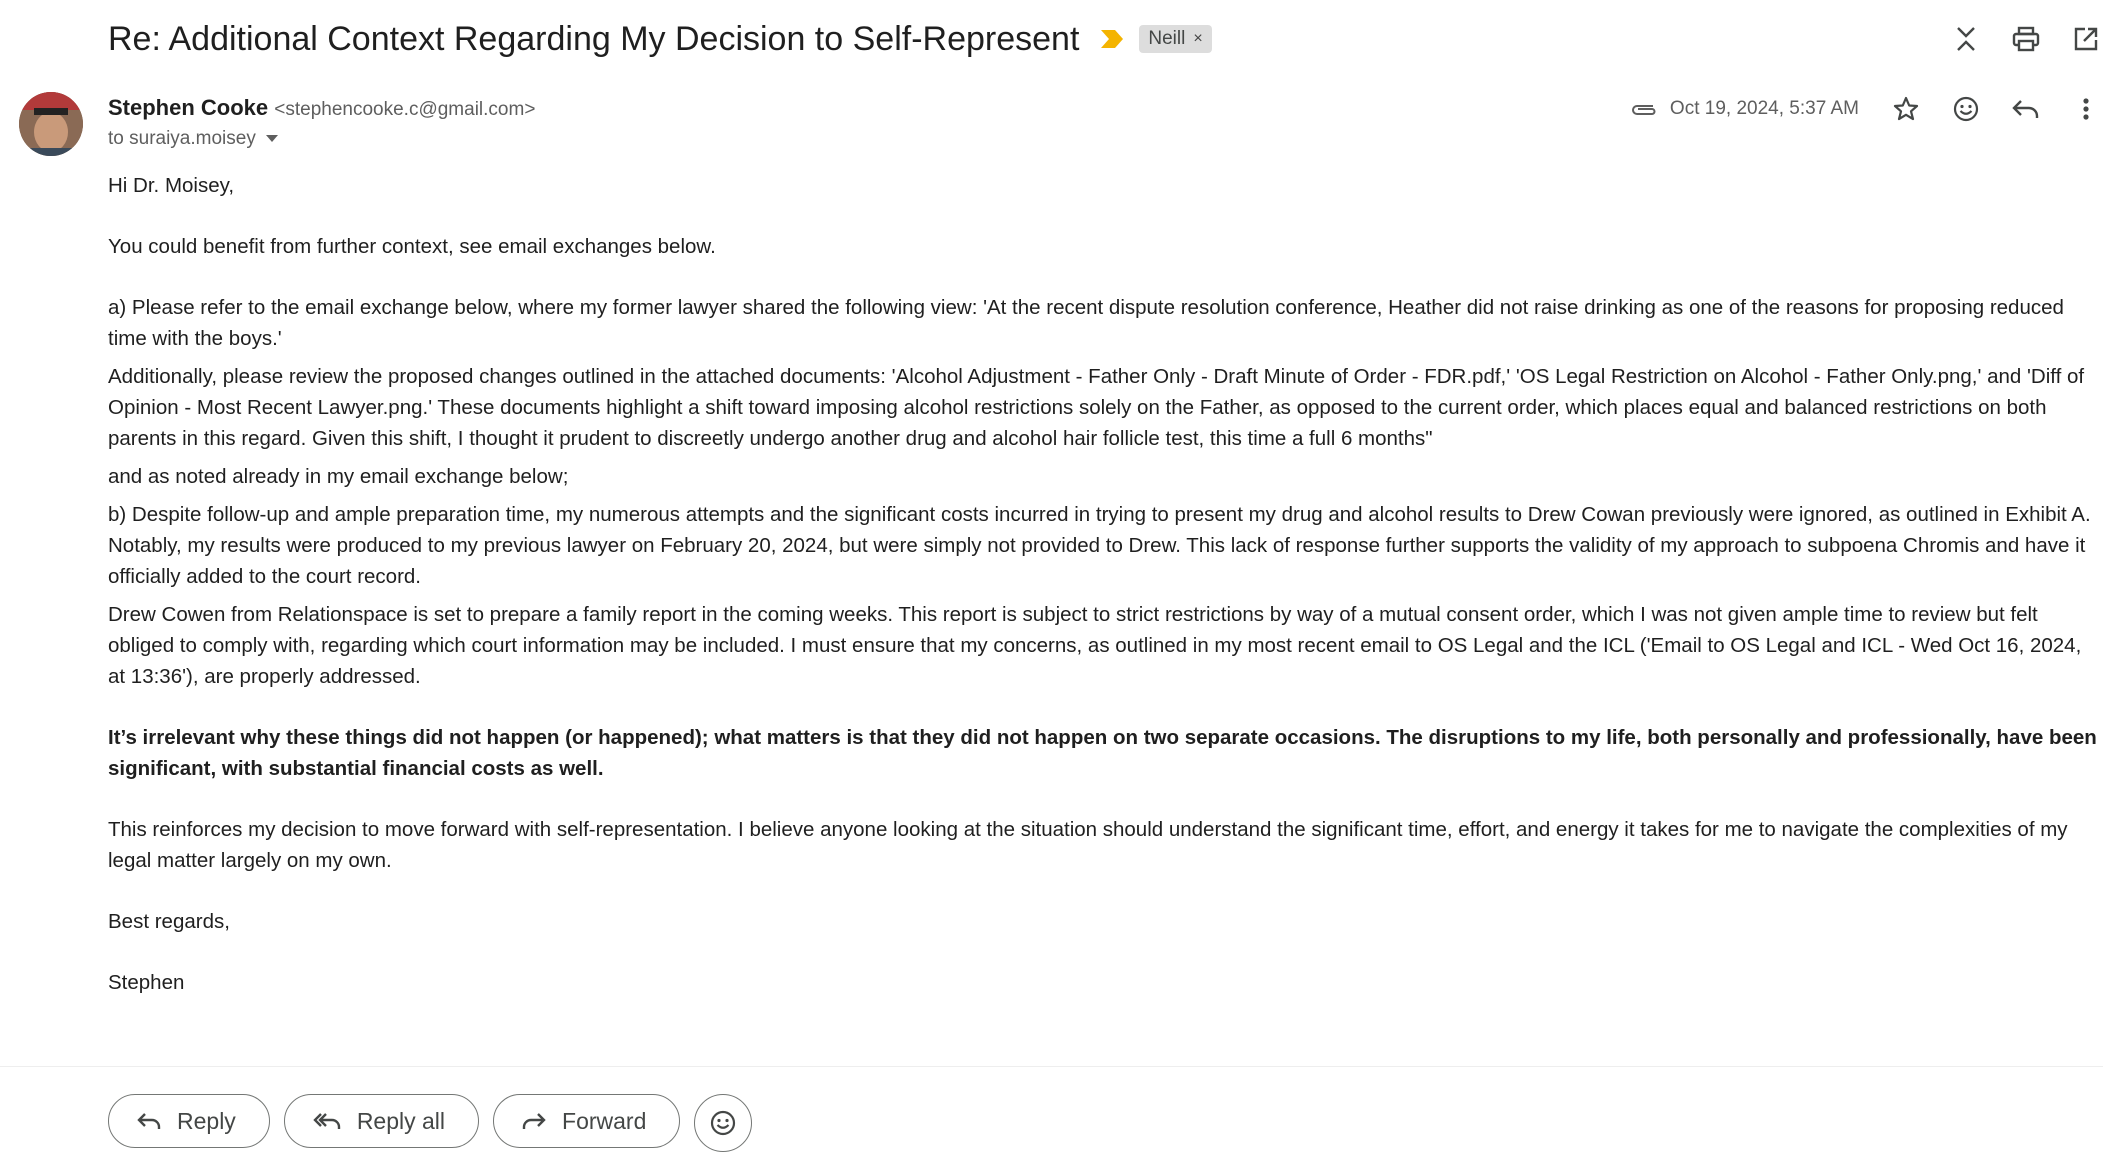  Describe the element at coordinates (169, 921) in the screenshot. I see `closing: Best regards,` at that location.